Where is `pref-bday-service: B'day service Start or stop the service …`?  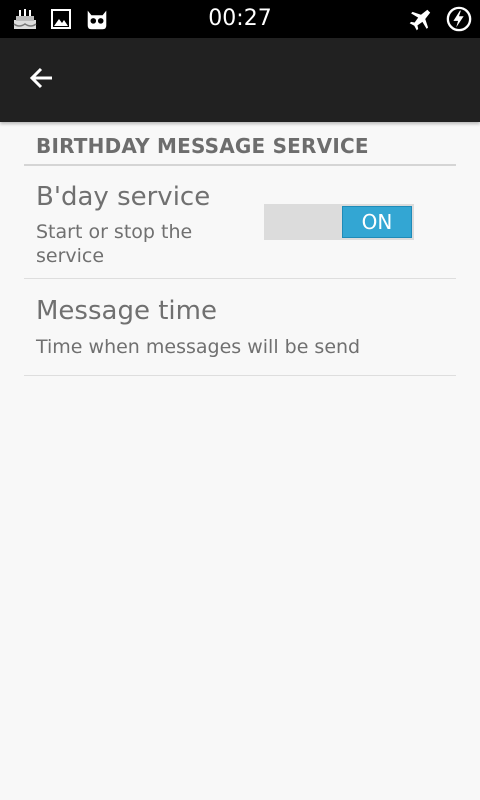
pref-bday-service: B'day service Start or stop the service … is located at coordinates (240, 222).